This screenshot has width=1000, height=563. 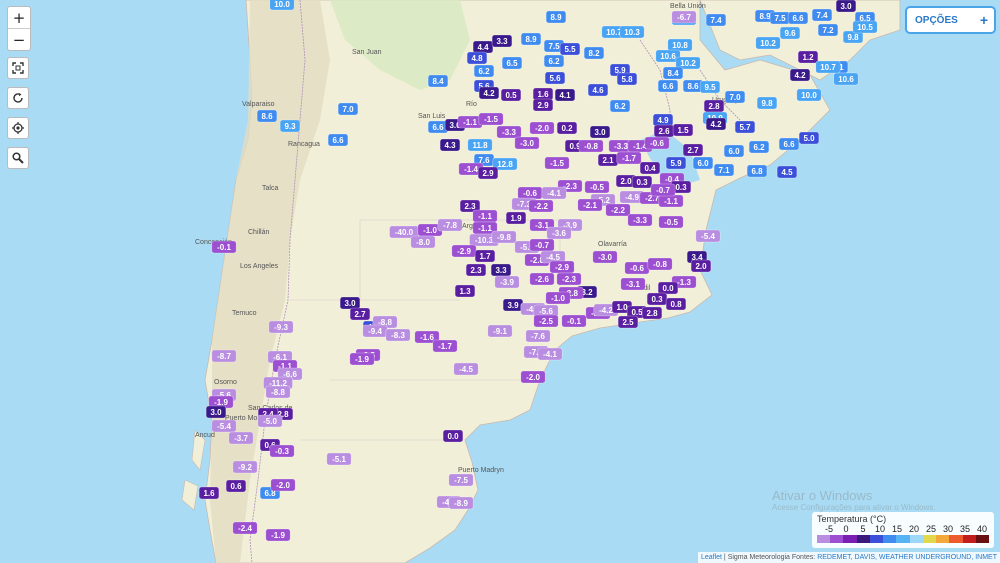 What do you see at coordinates (507, 282) in the screenshot?
I see `station-marker: -3.9` at bounding box center [507, 282].